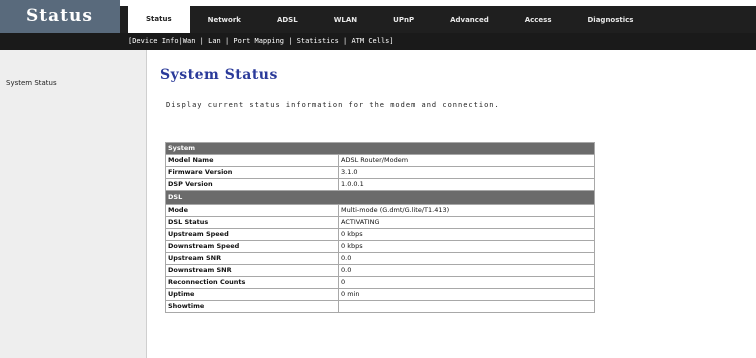 This screenshot has height=358, width=756. I want to click on row-value: Multi-mode (G.dmt/G.lite/T1.413), so click(466, 210).